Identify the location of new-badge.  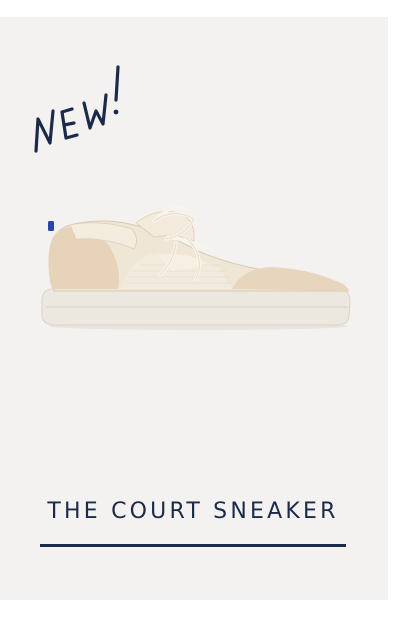
(77, 109).